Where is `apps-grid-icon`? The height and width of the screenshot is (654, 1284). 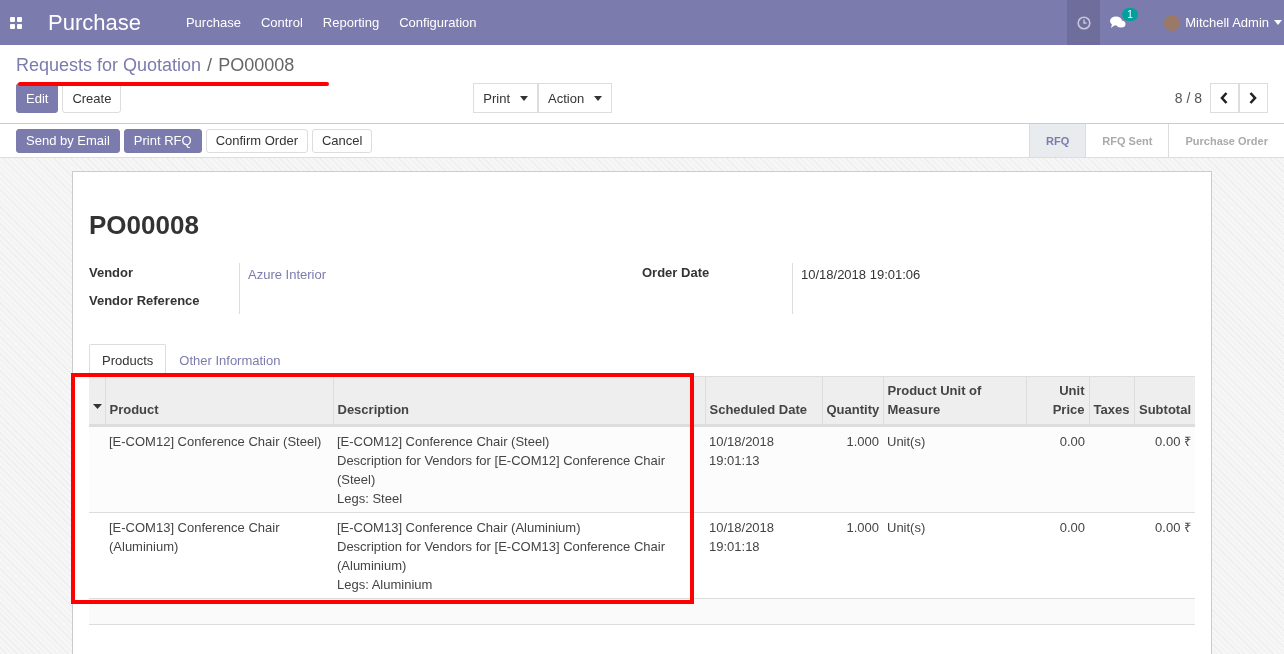 apps-grid-icon is located at coordinates (16, 22).